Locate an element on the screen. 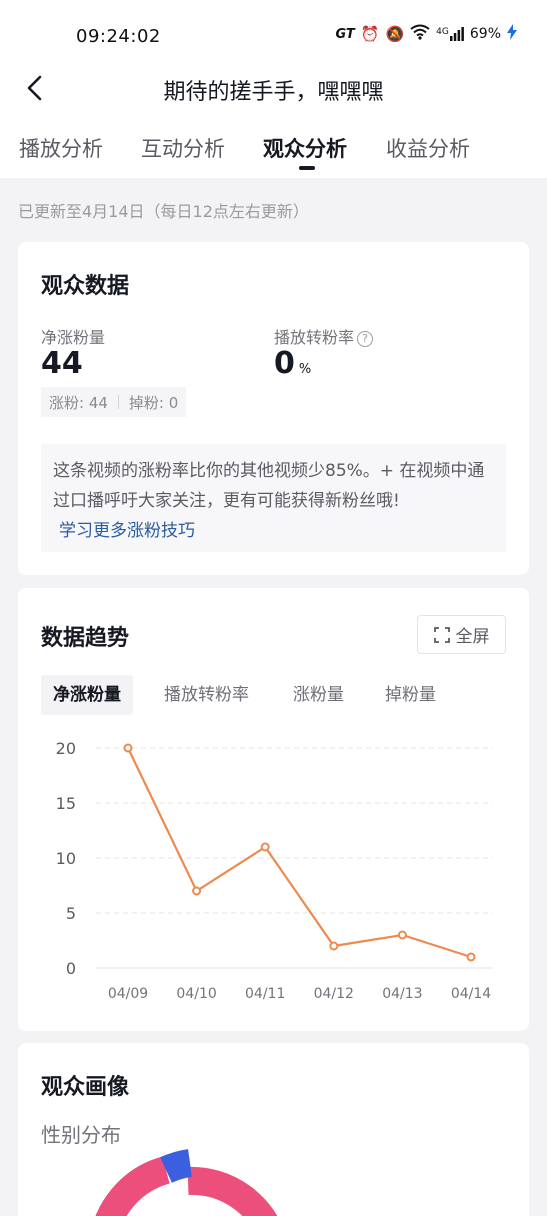 Image resolution: width=547 pixels, height=1216 pixels. tab-playback-analysis: 播放分析 is located at coordinates (61, 148).